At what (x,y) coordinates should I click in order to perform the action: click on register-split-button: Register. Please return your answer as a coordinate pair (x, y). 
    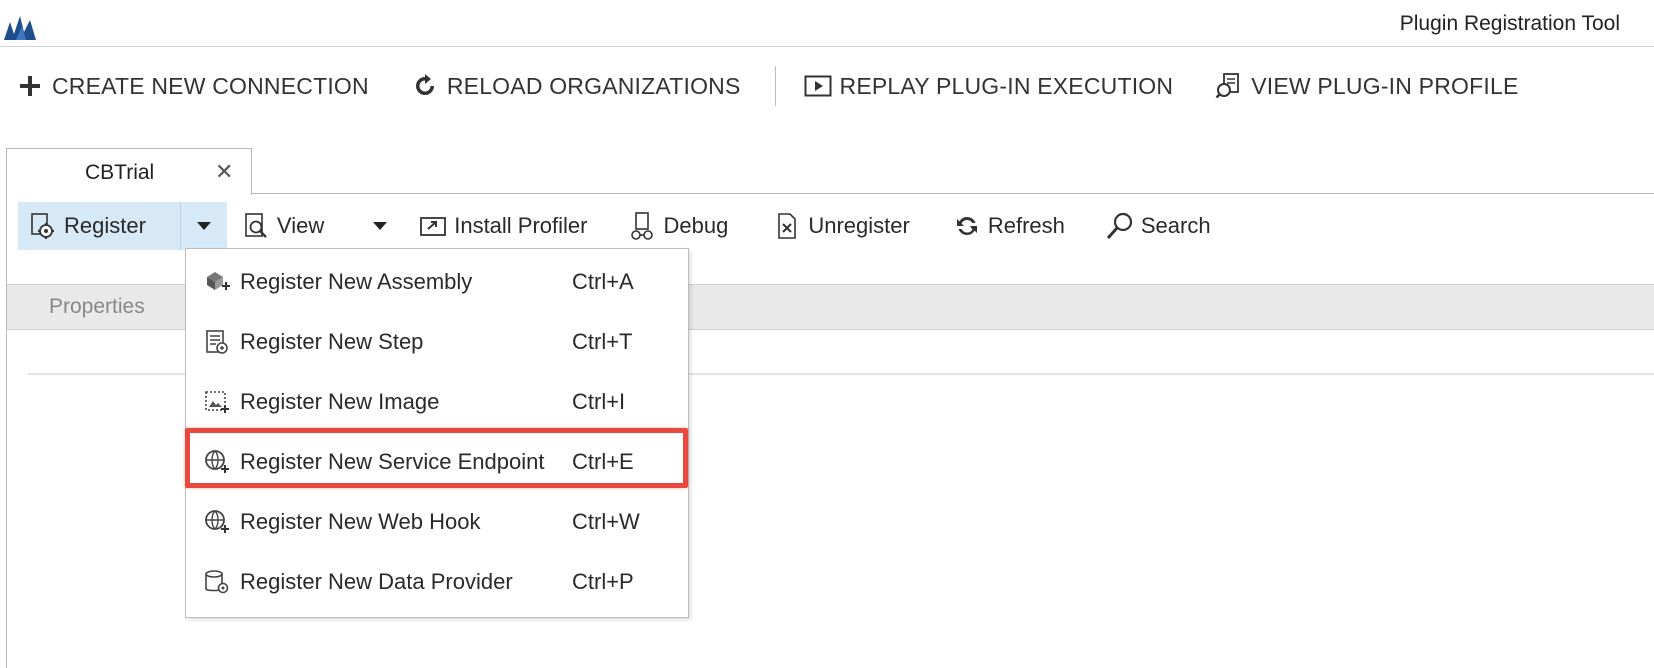
    Looking at the image, I should click on (122, 226).